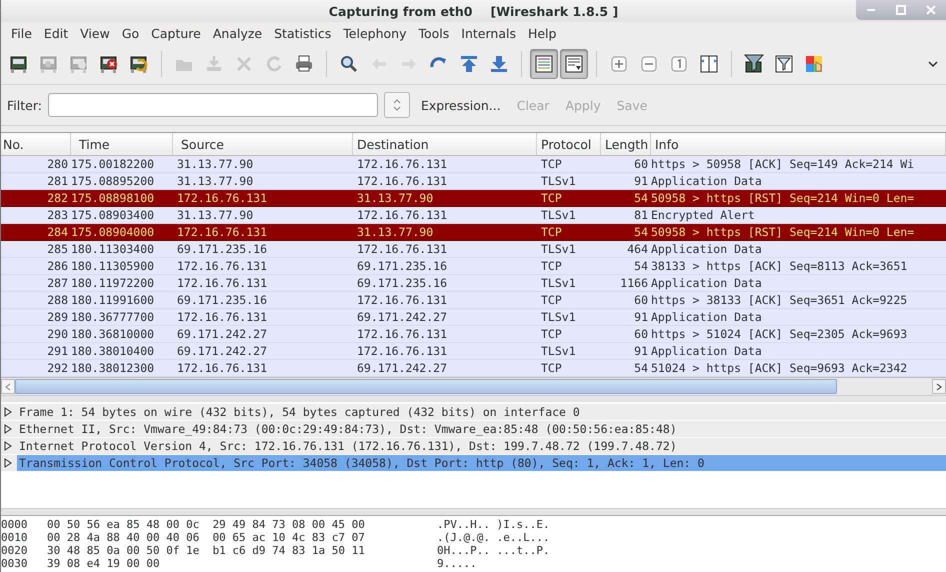  What do you see at coordinates (57, 164) in the screenshot?
I see `table-cell-text: 280` at bounding box center [57, 164].